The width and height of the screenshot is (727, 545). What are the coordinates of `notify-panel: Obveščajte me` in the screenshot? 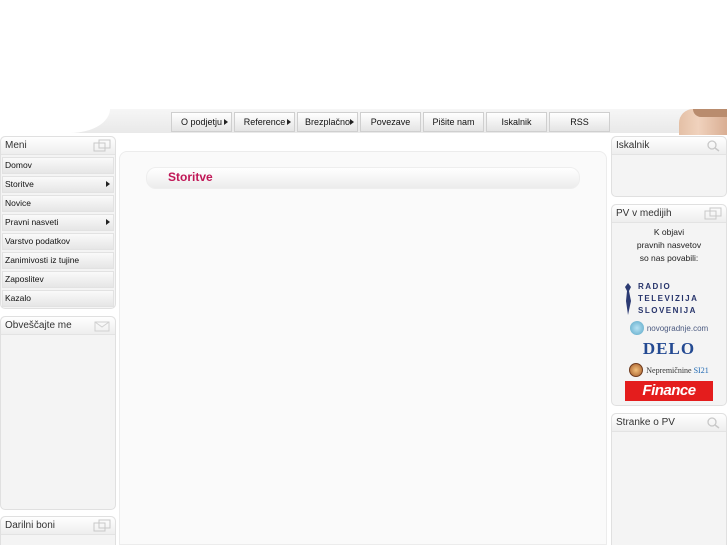 It's located at (58, 413).